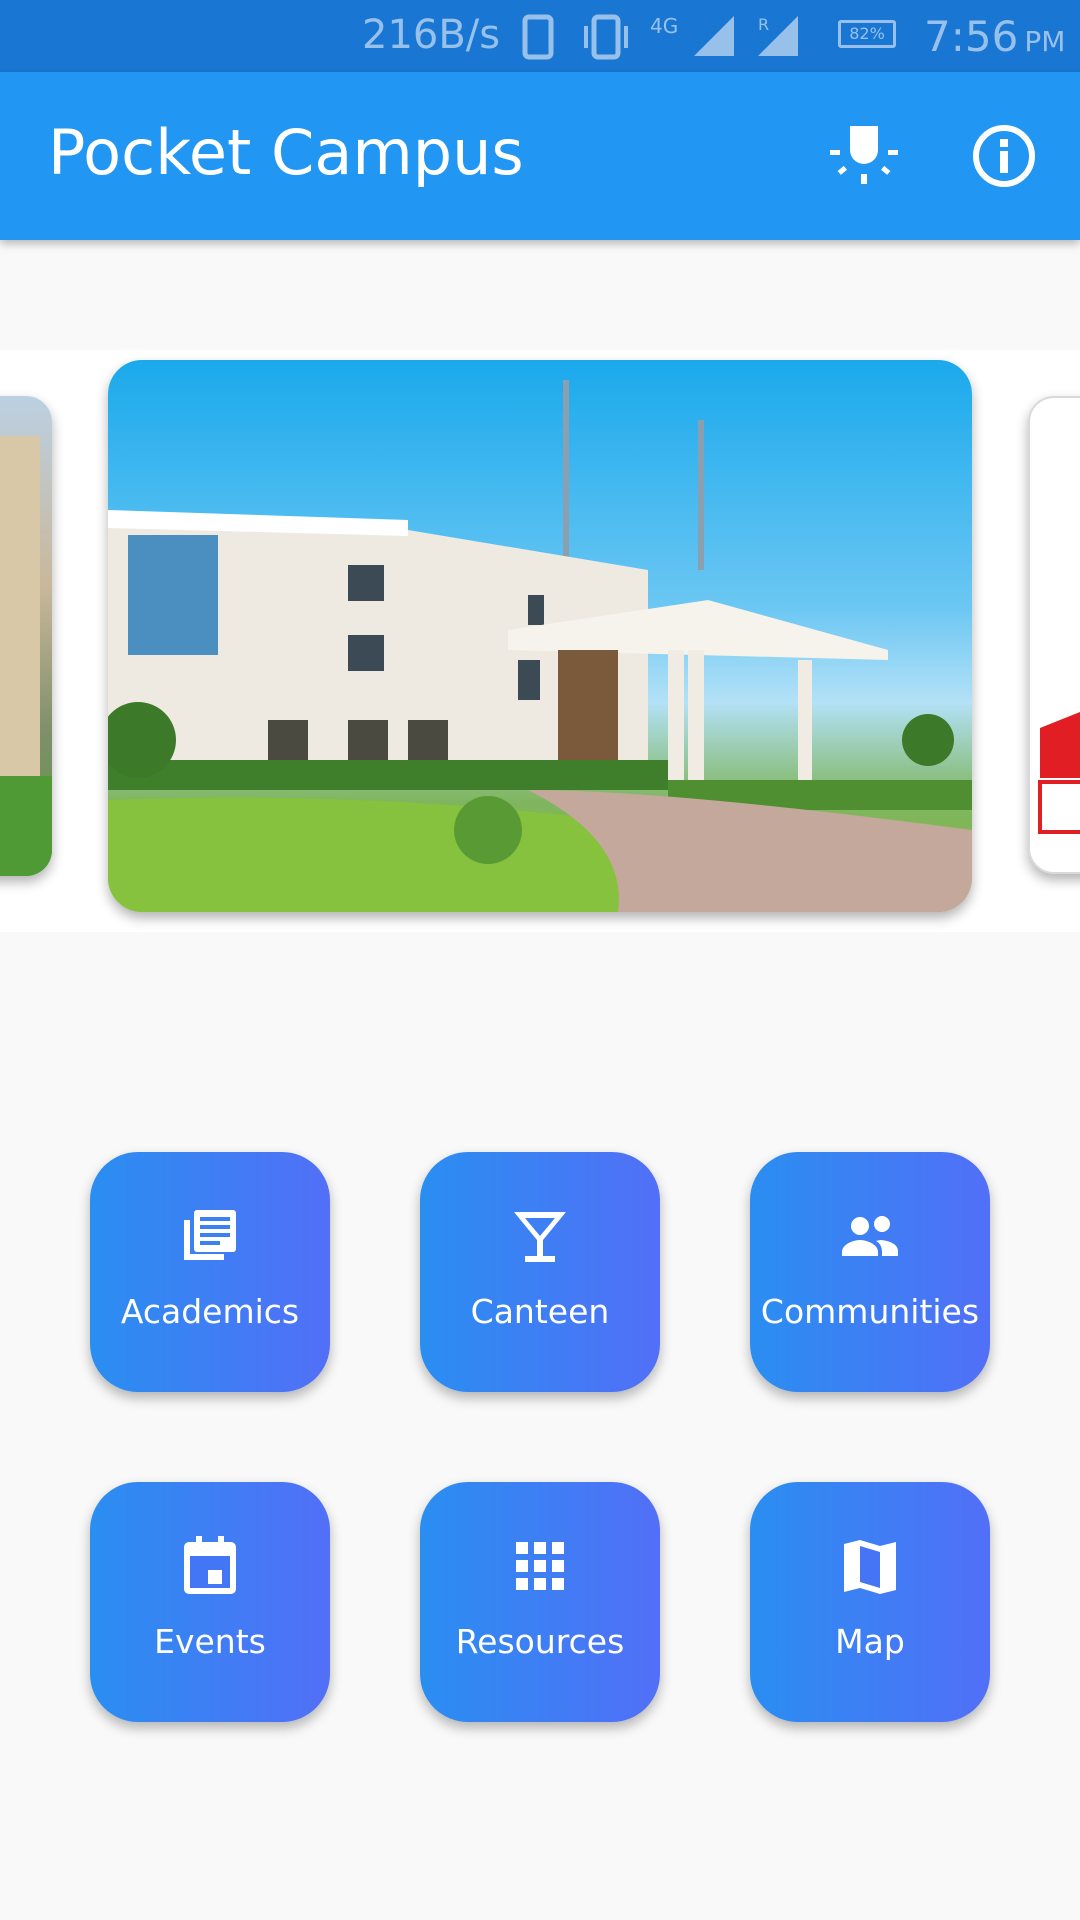 The width and height of the screenshot is (1080, 1920). Describe the element at coordinates (870, 1272) in the screenshot. I see `tile-communities: Communities` at that location.